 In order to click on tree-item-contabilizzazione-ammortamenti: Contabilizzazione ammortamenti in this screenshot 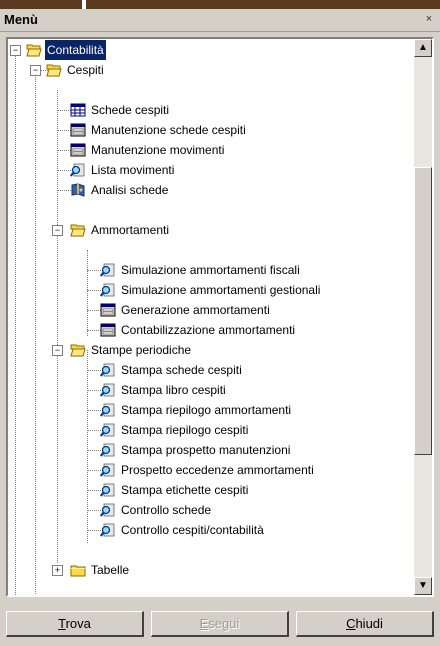, I will do `click(198, 330)`.